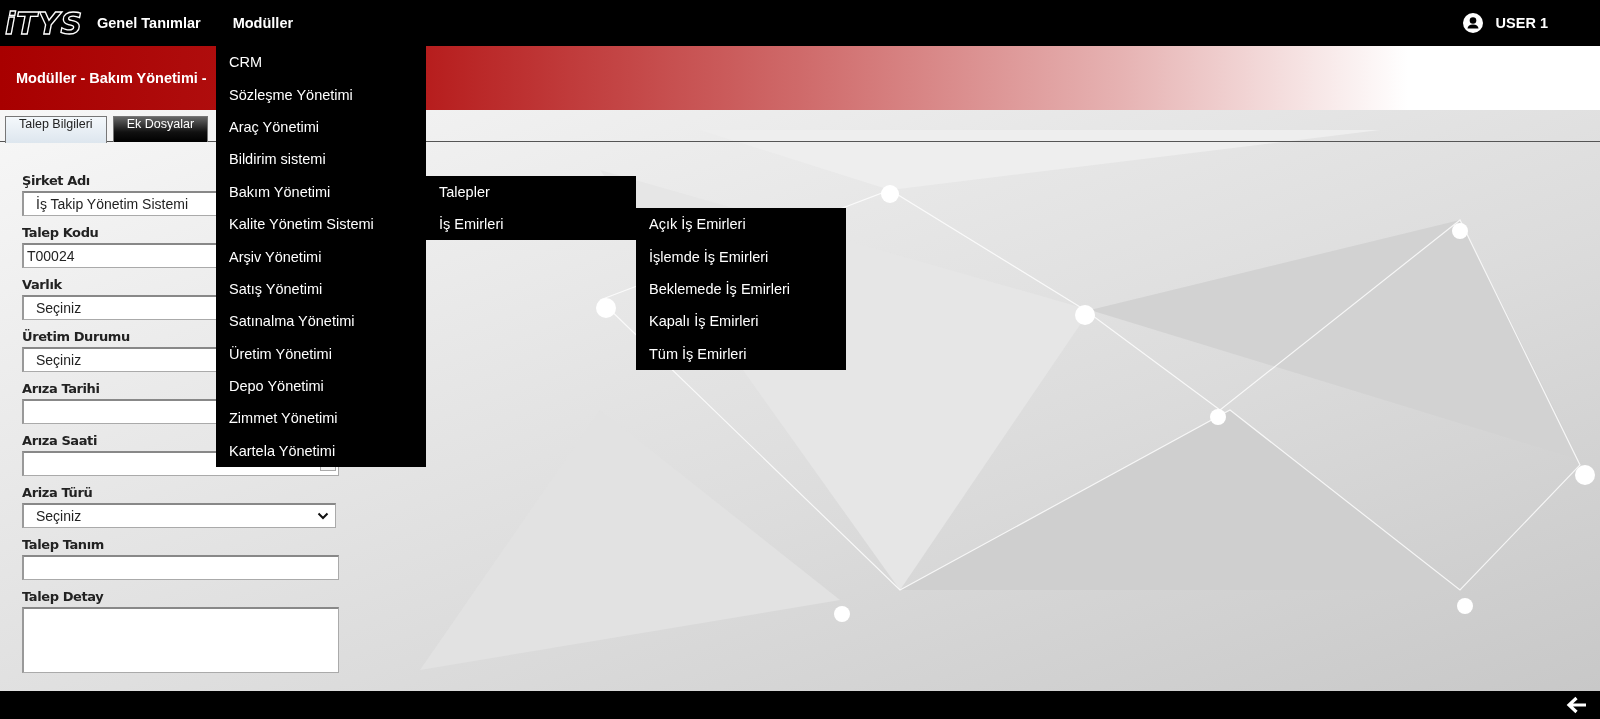 This screenshot has width=1600, height=719. Describe the element at coordinates (263, 23) in the screenshot. I see `nav-link: Modüller` at that location.